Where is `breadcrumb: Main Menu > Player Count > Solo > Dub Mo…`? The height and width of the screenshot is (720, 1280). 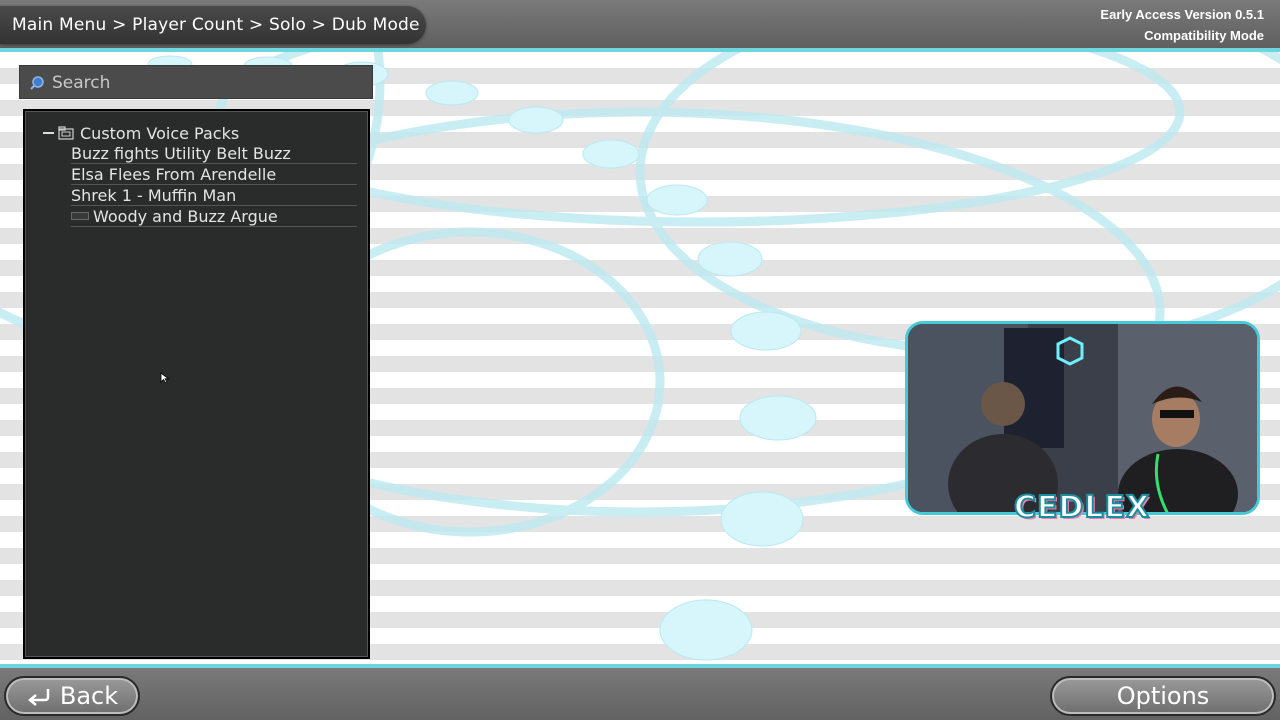 breadcrumb: Main Menu > Player Count > Solo > Dub Mo… is located at coordinates (216, 25).